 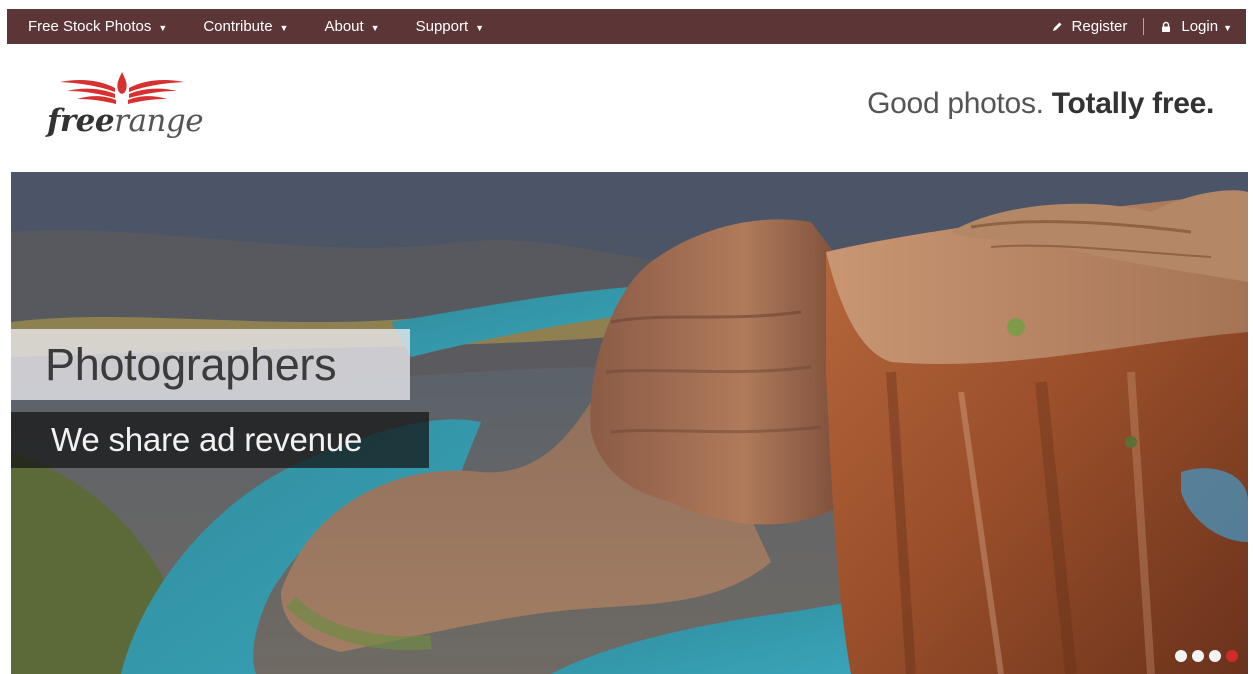 I want to click on hero-title-box: Photographers, so click(x=210, y=364).